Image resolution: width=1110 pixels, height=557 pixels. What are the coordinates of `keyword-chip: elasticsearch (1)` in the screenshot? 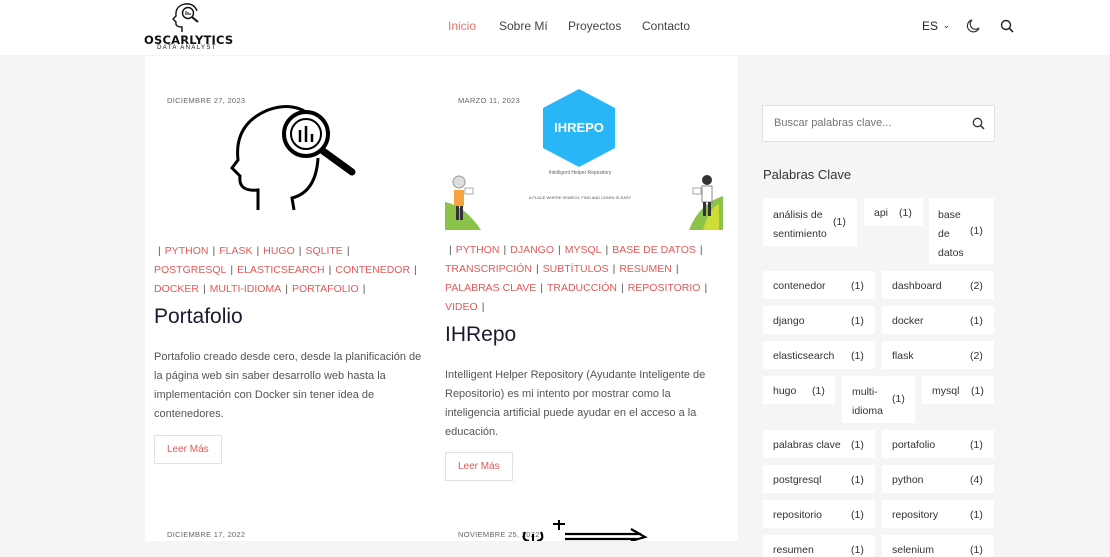 It's located at (819, 355).